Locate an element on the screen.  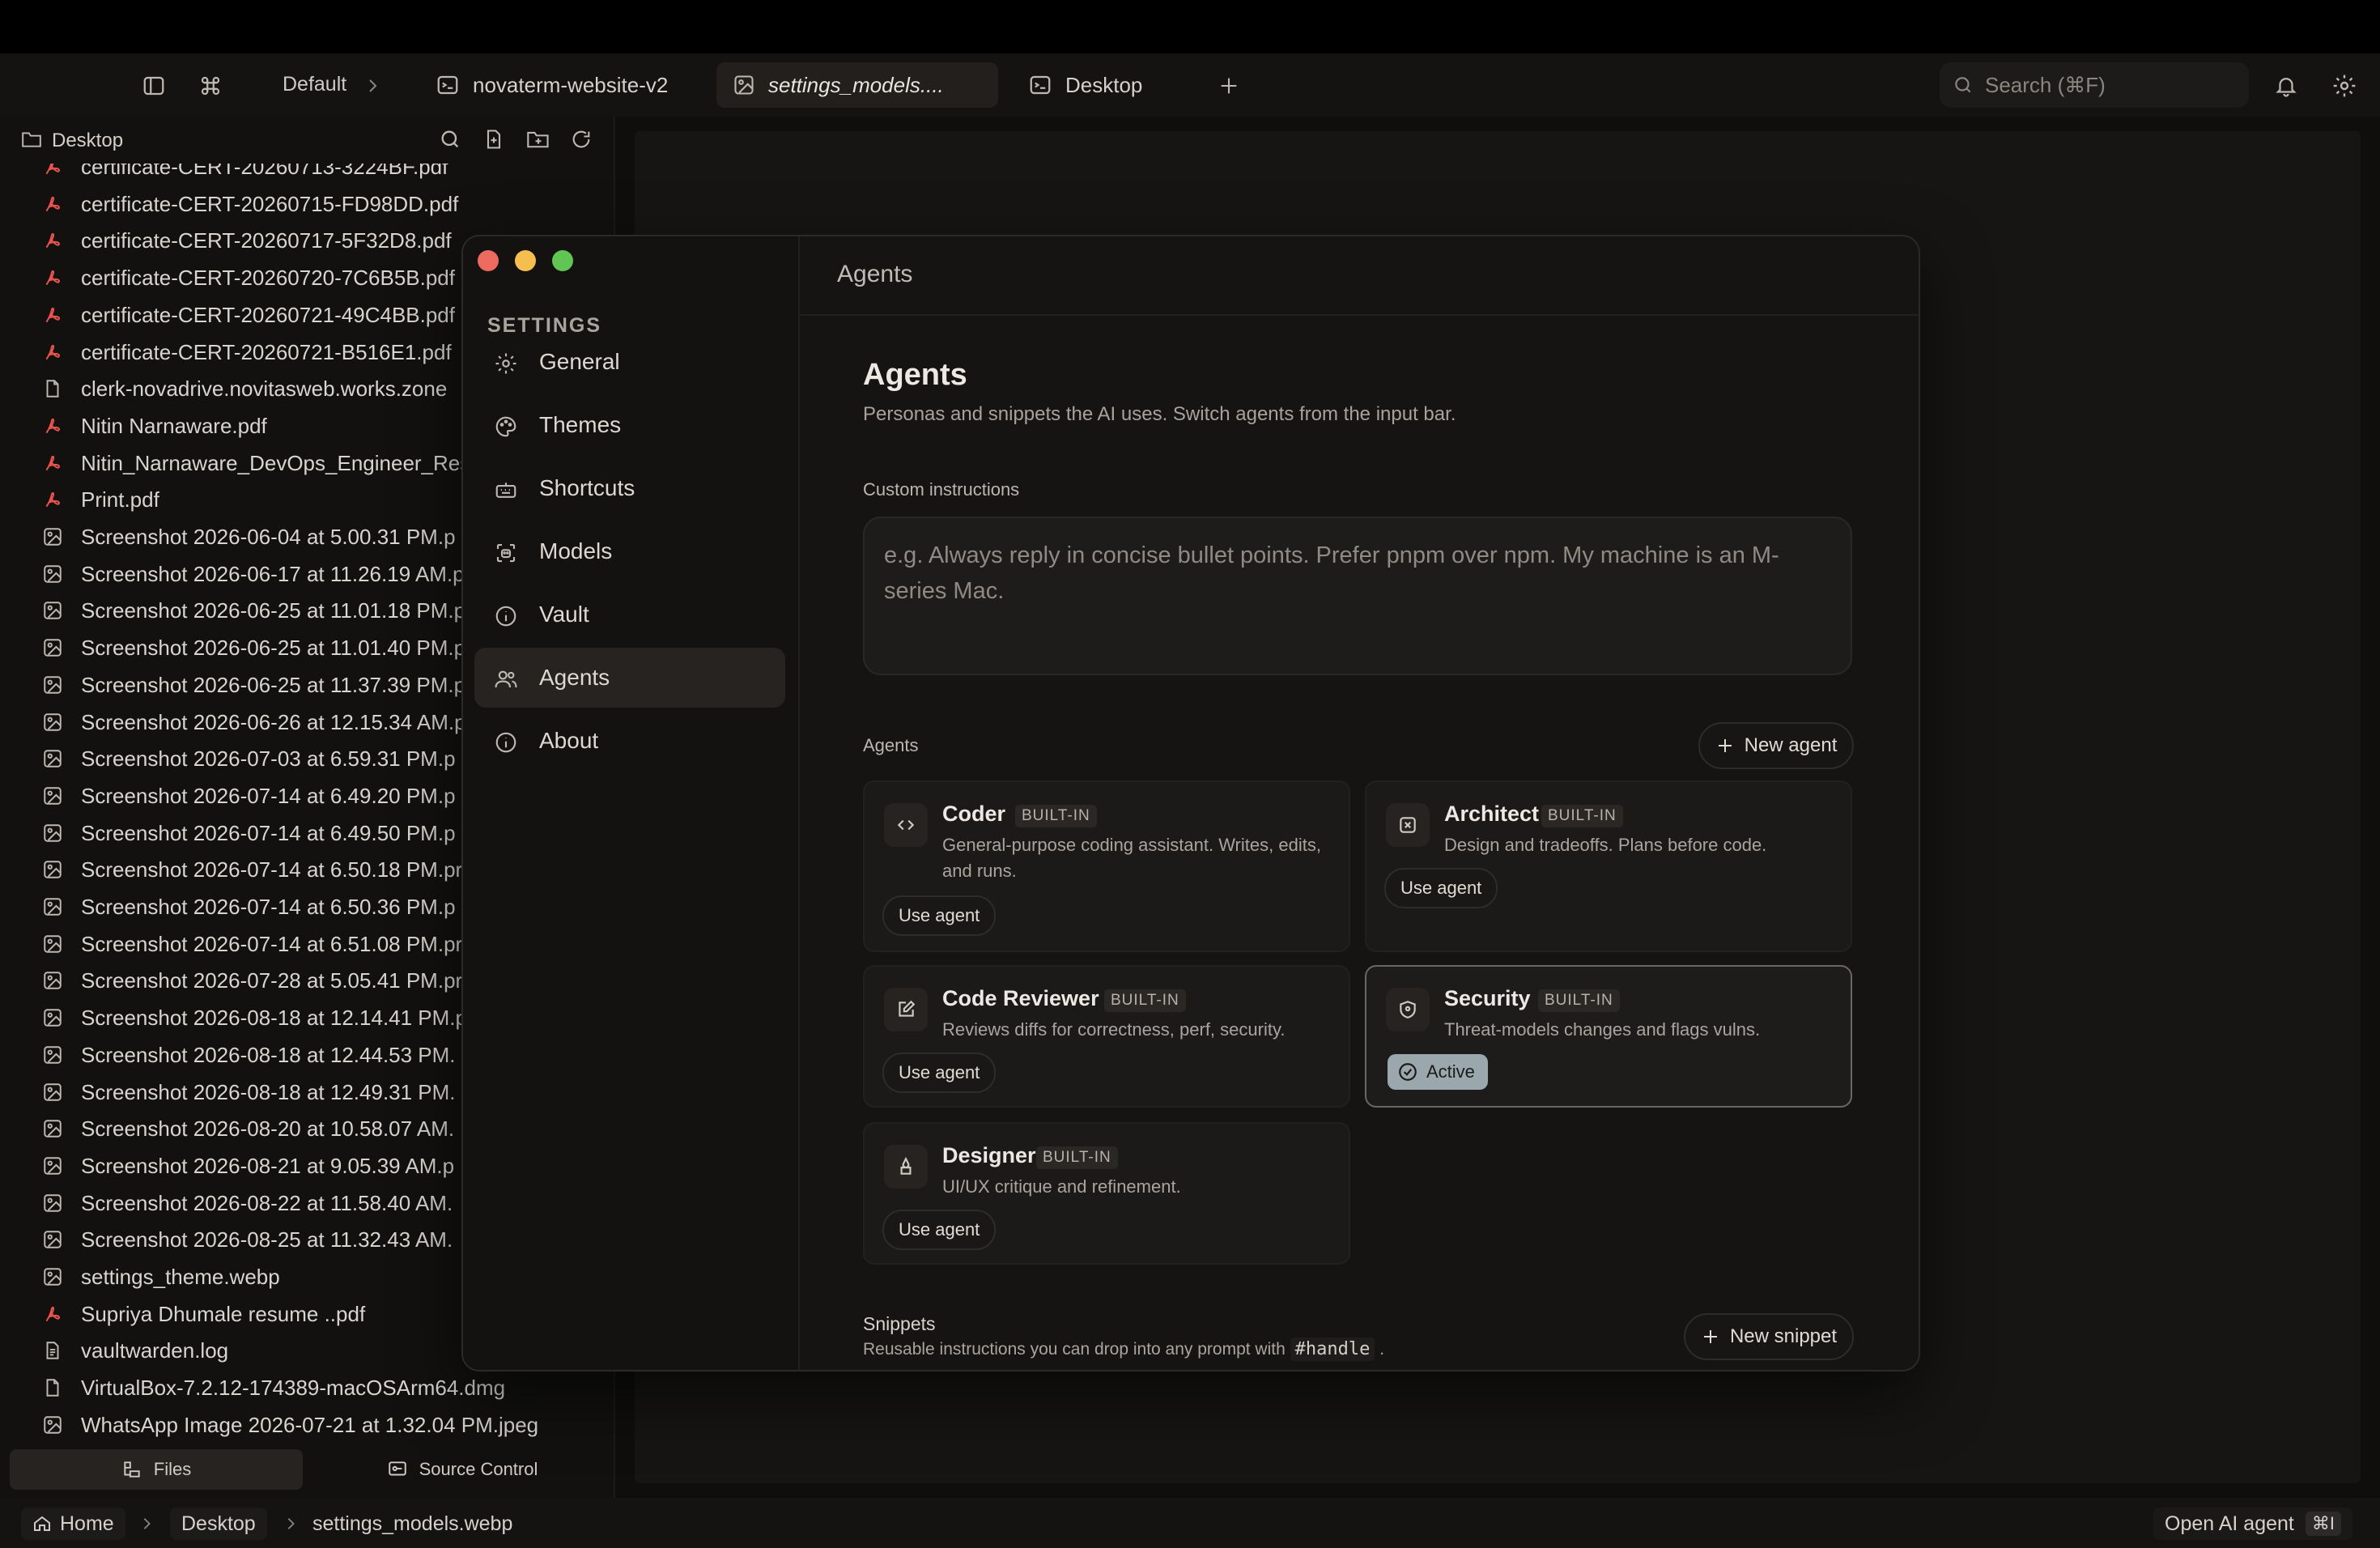
system-bar is located at coordinates (1190, 27).